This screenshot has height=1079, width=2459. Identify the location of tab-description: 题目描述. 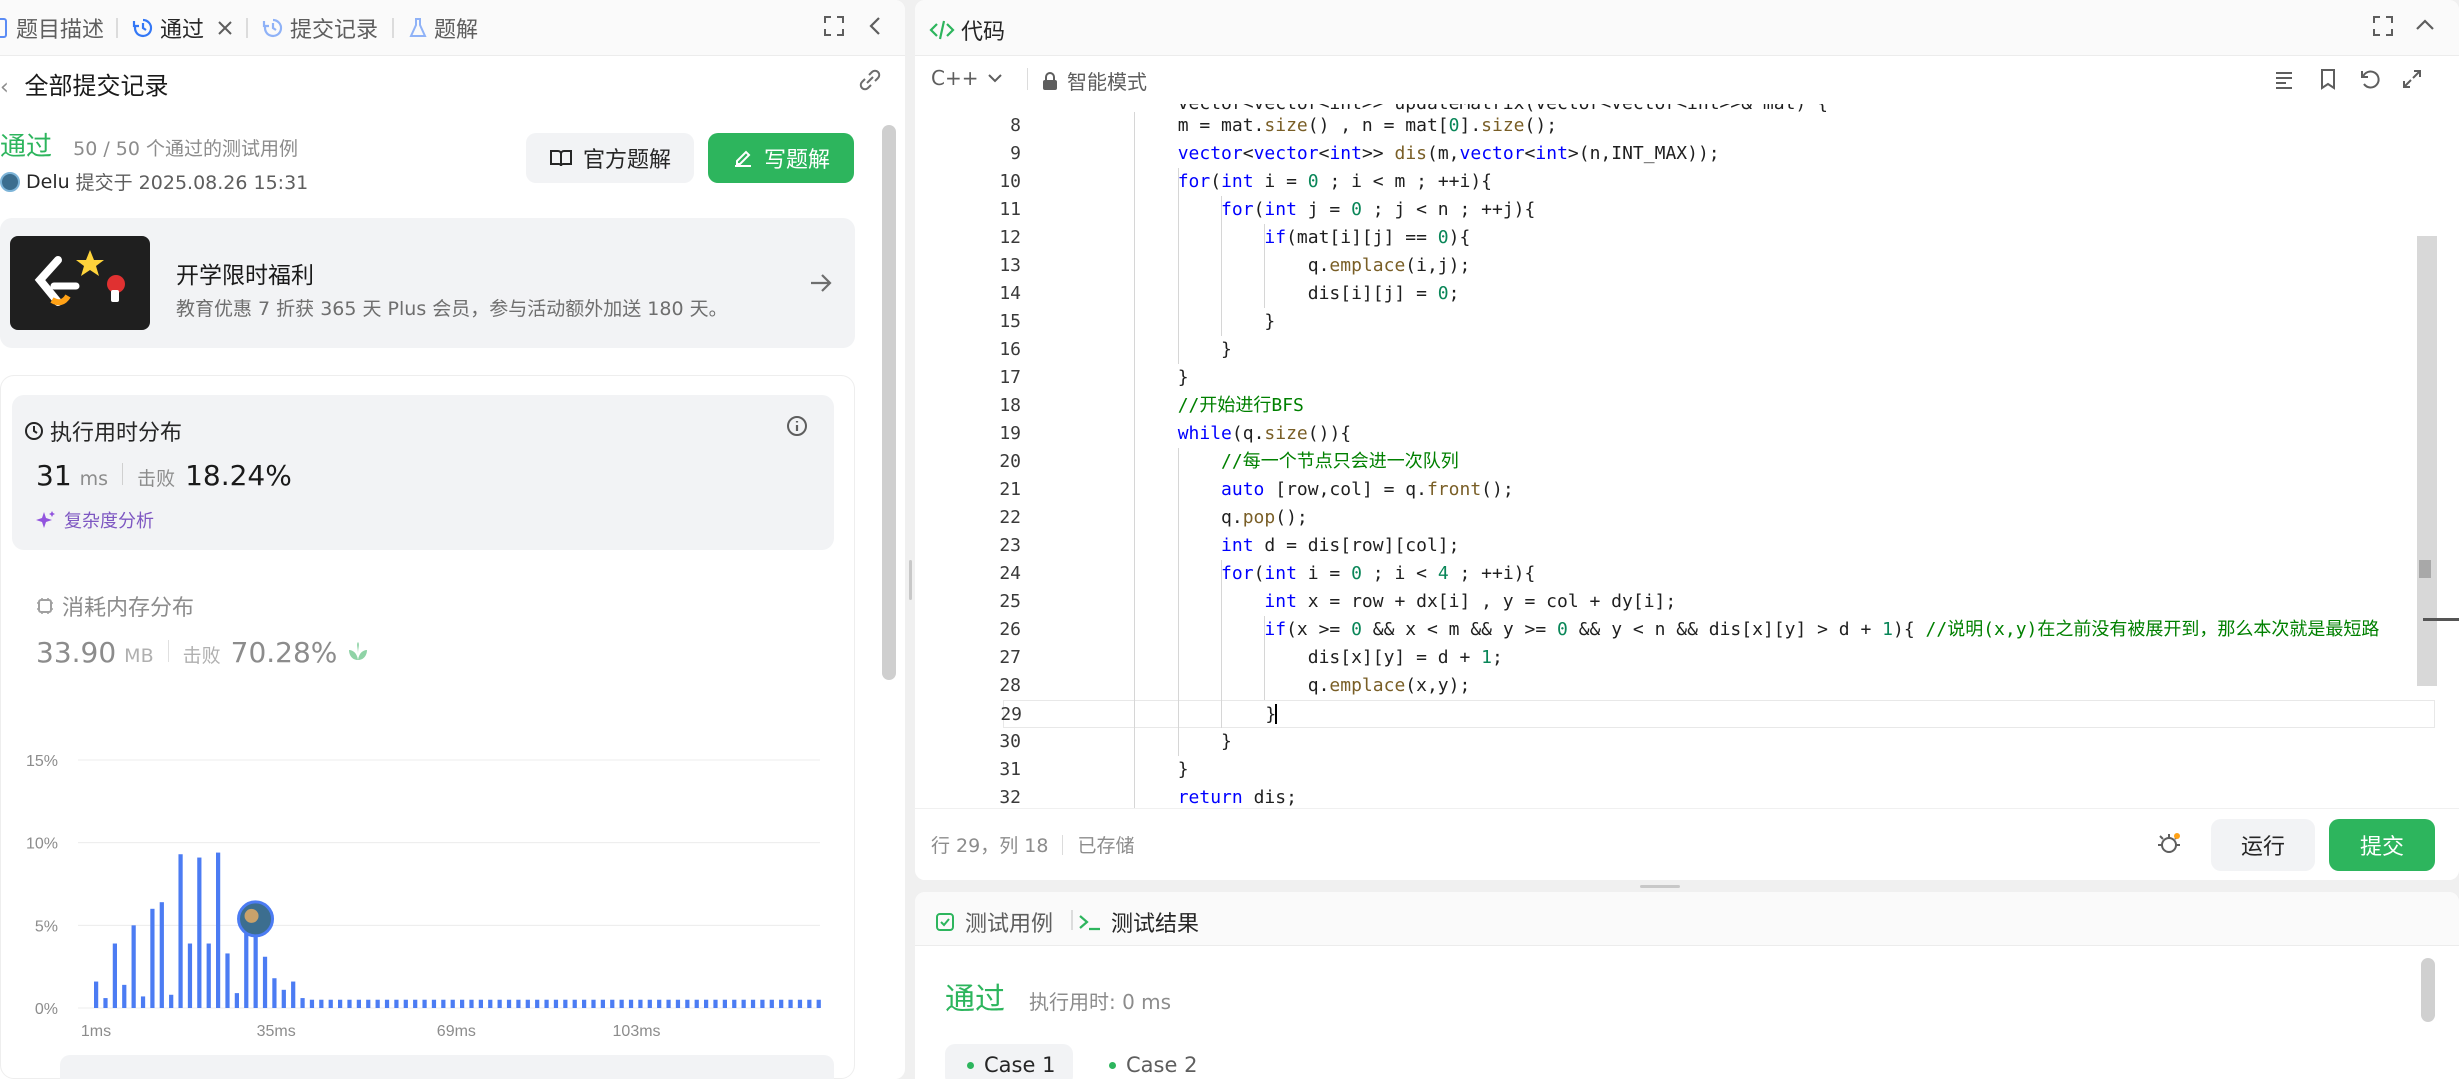
(52, 28).